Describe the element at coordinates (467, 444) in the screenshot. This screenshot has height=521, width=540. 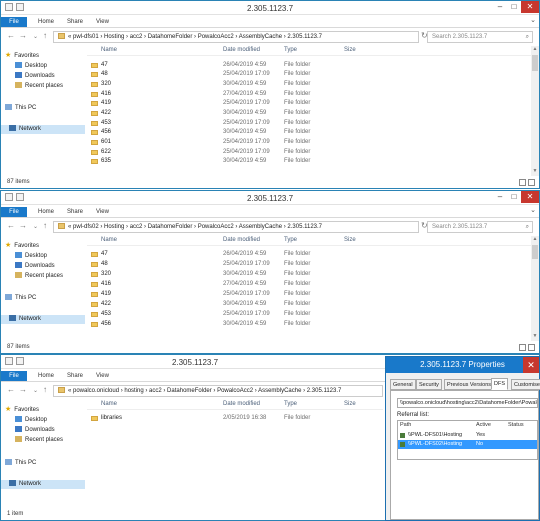
I see `referral-row-selected: \\PWL-DFS02\Hosting No` at that location.